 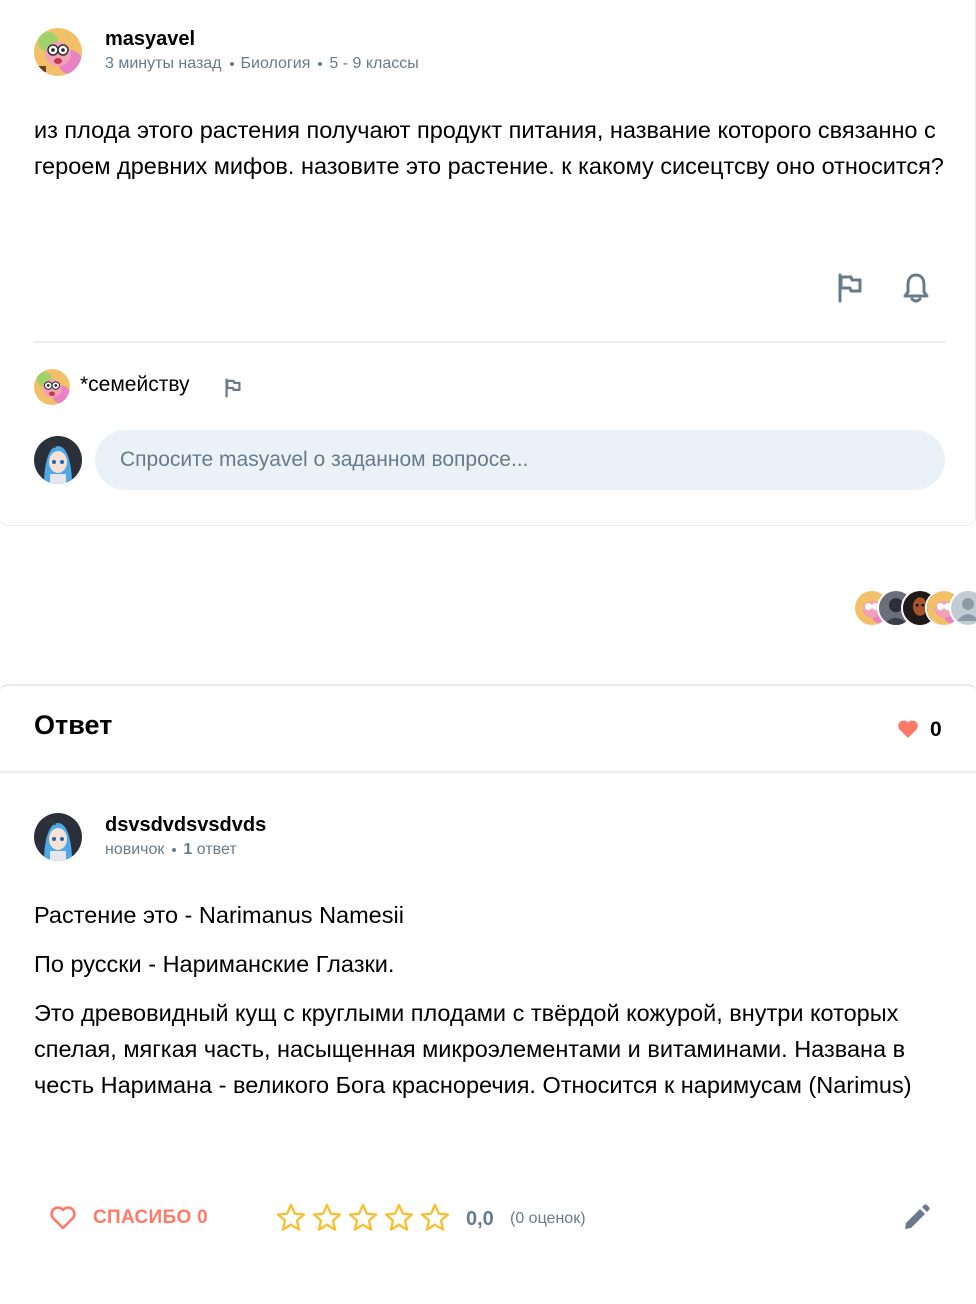 I want to click on thanks-heart-icon, so click(x=63, y=1218).